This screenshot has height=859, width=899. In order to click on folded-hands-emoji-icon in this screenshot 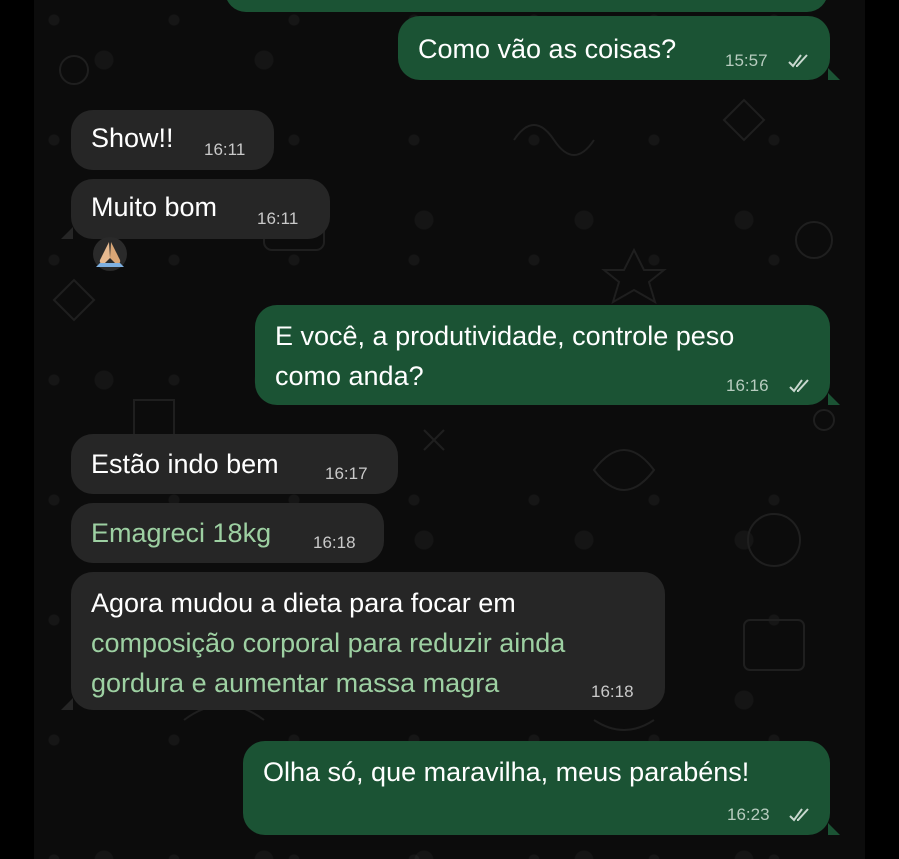, I will do `click(110, 254)`.